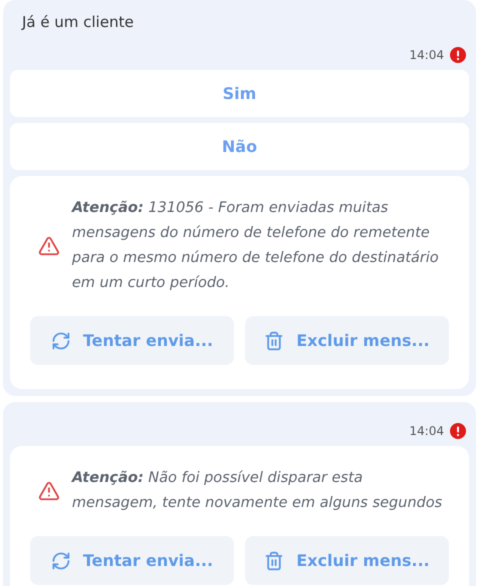 The image size is (479, 586). Describe the element at coordinates (239, 93) in the screenshot. I see `option-button: Sim` at that location.